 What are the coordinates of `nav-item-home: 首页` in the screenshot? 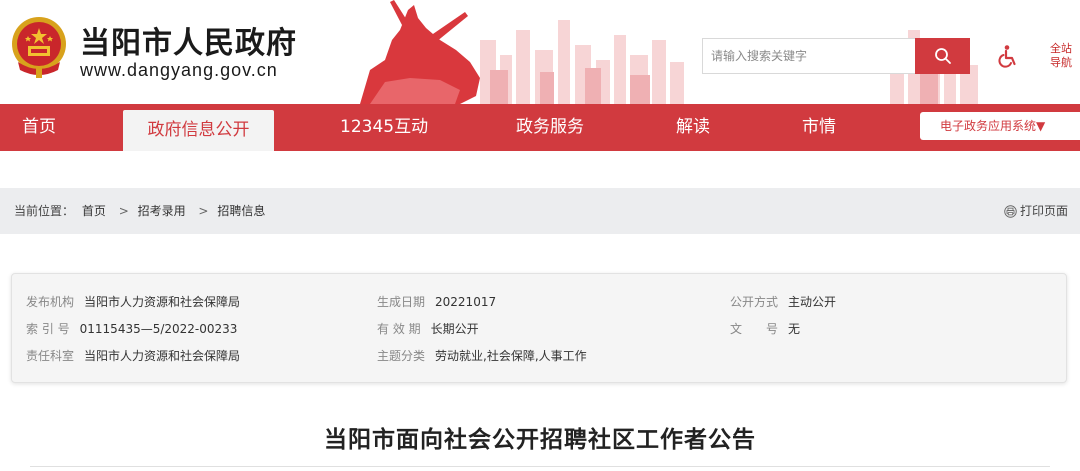 It's located at (39, 127).